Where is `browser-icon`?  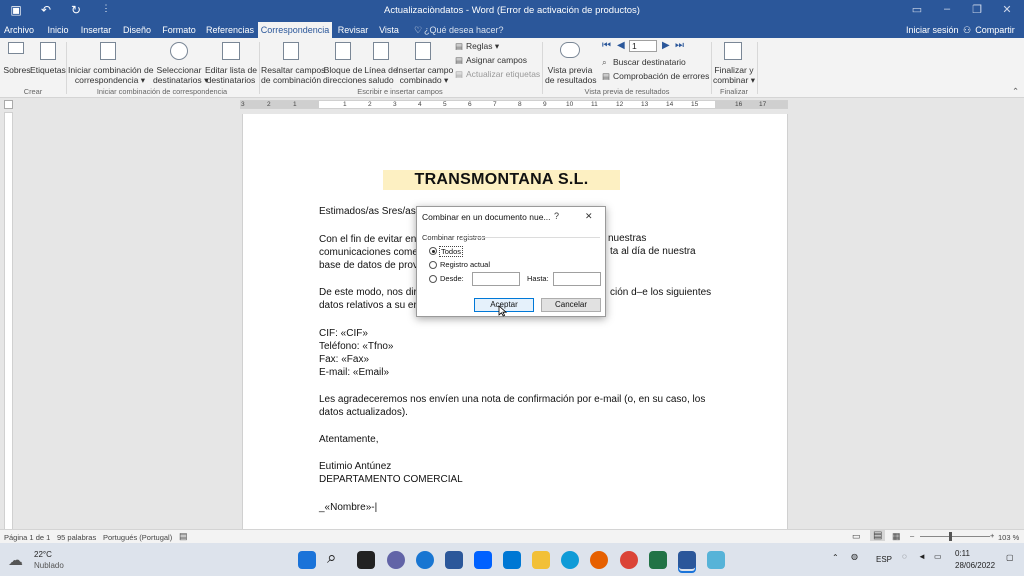
browser-icon is located at coordinates (425, 560).